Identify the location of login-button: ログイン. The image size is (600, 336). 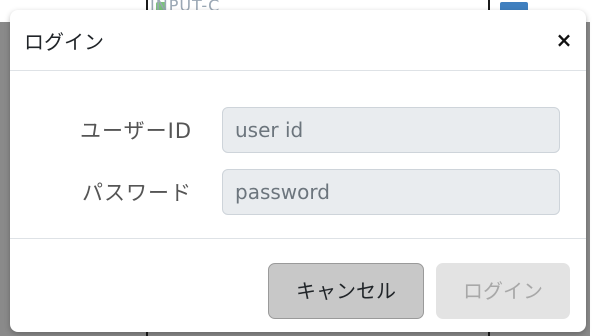
(503, 291).